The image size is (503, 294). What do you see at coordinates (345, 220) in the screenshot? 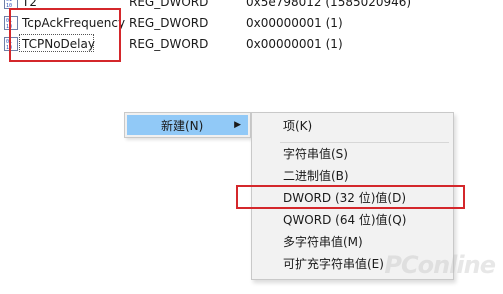
I see `submenu-item-label: QWORD (64 位)值(Q)` at bounding box center [345, 220].